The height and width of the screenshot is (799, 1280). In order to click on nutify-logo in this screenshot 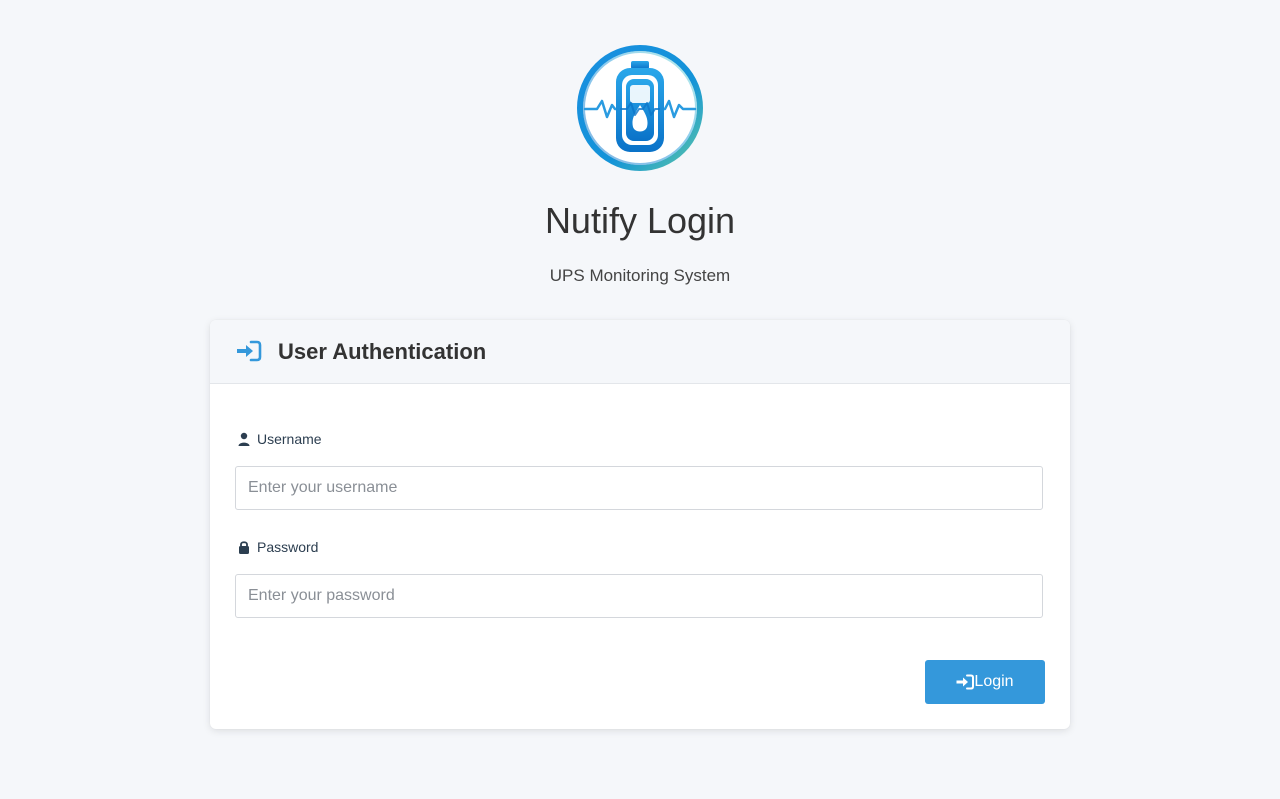, I will do `click(640, 108)`.